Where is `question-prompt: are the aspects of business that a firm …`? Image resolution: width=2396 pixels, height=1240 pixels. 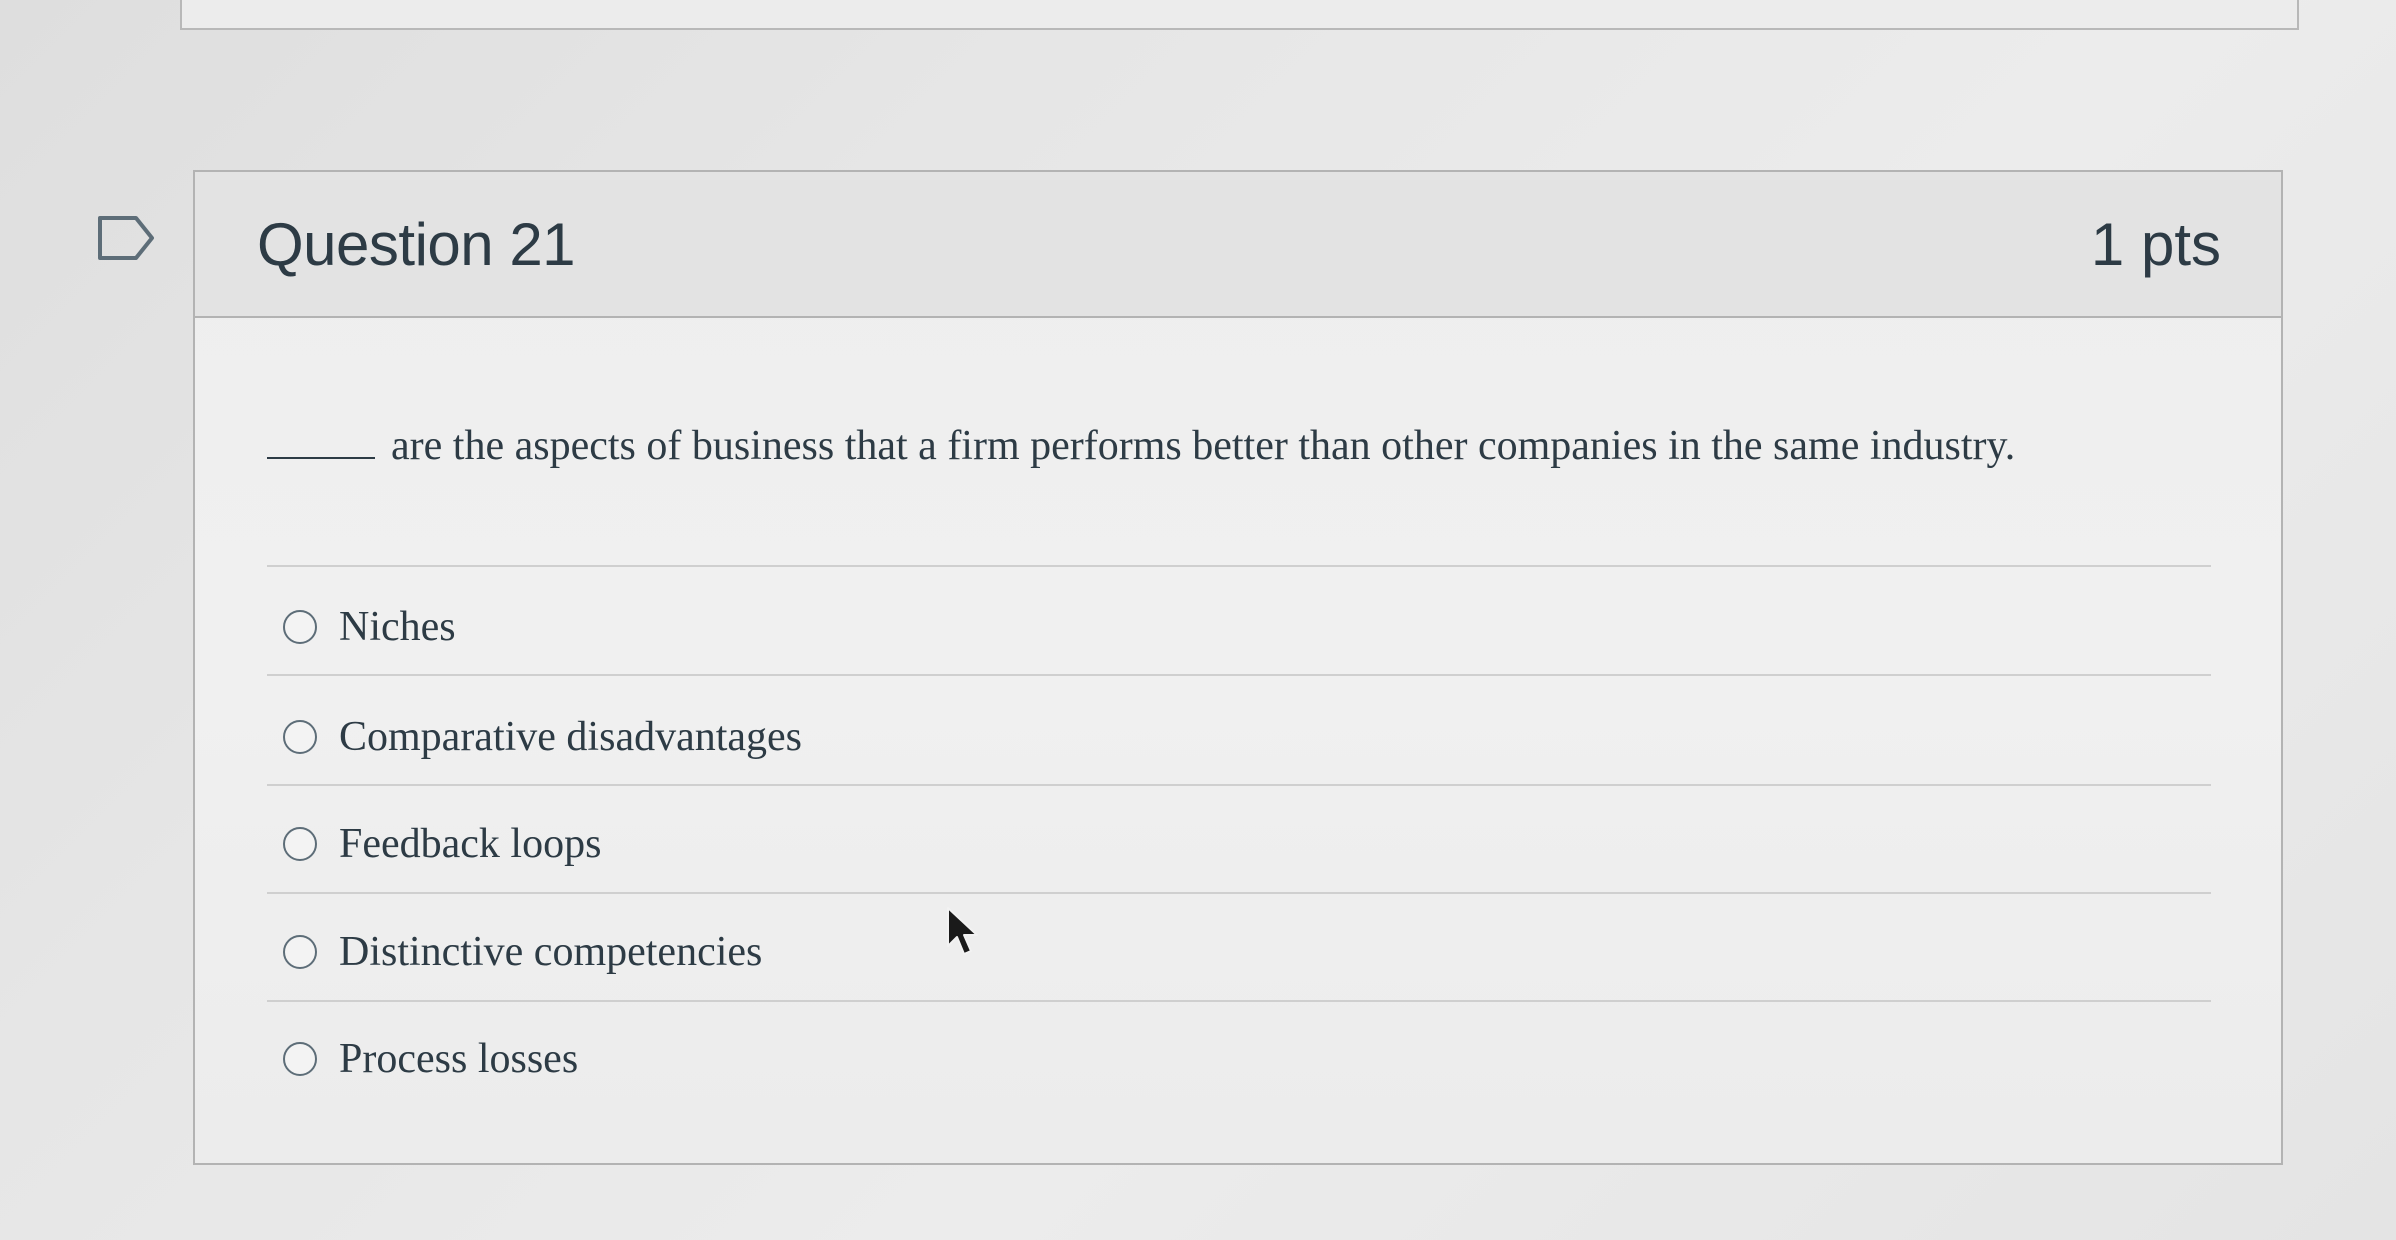 question-prompt: are the aspects of business that a firm … is located at coordinates (1141, 446).